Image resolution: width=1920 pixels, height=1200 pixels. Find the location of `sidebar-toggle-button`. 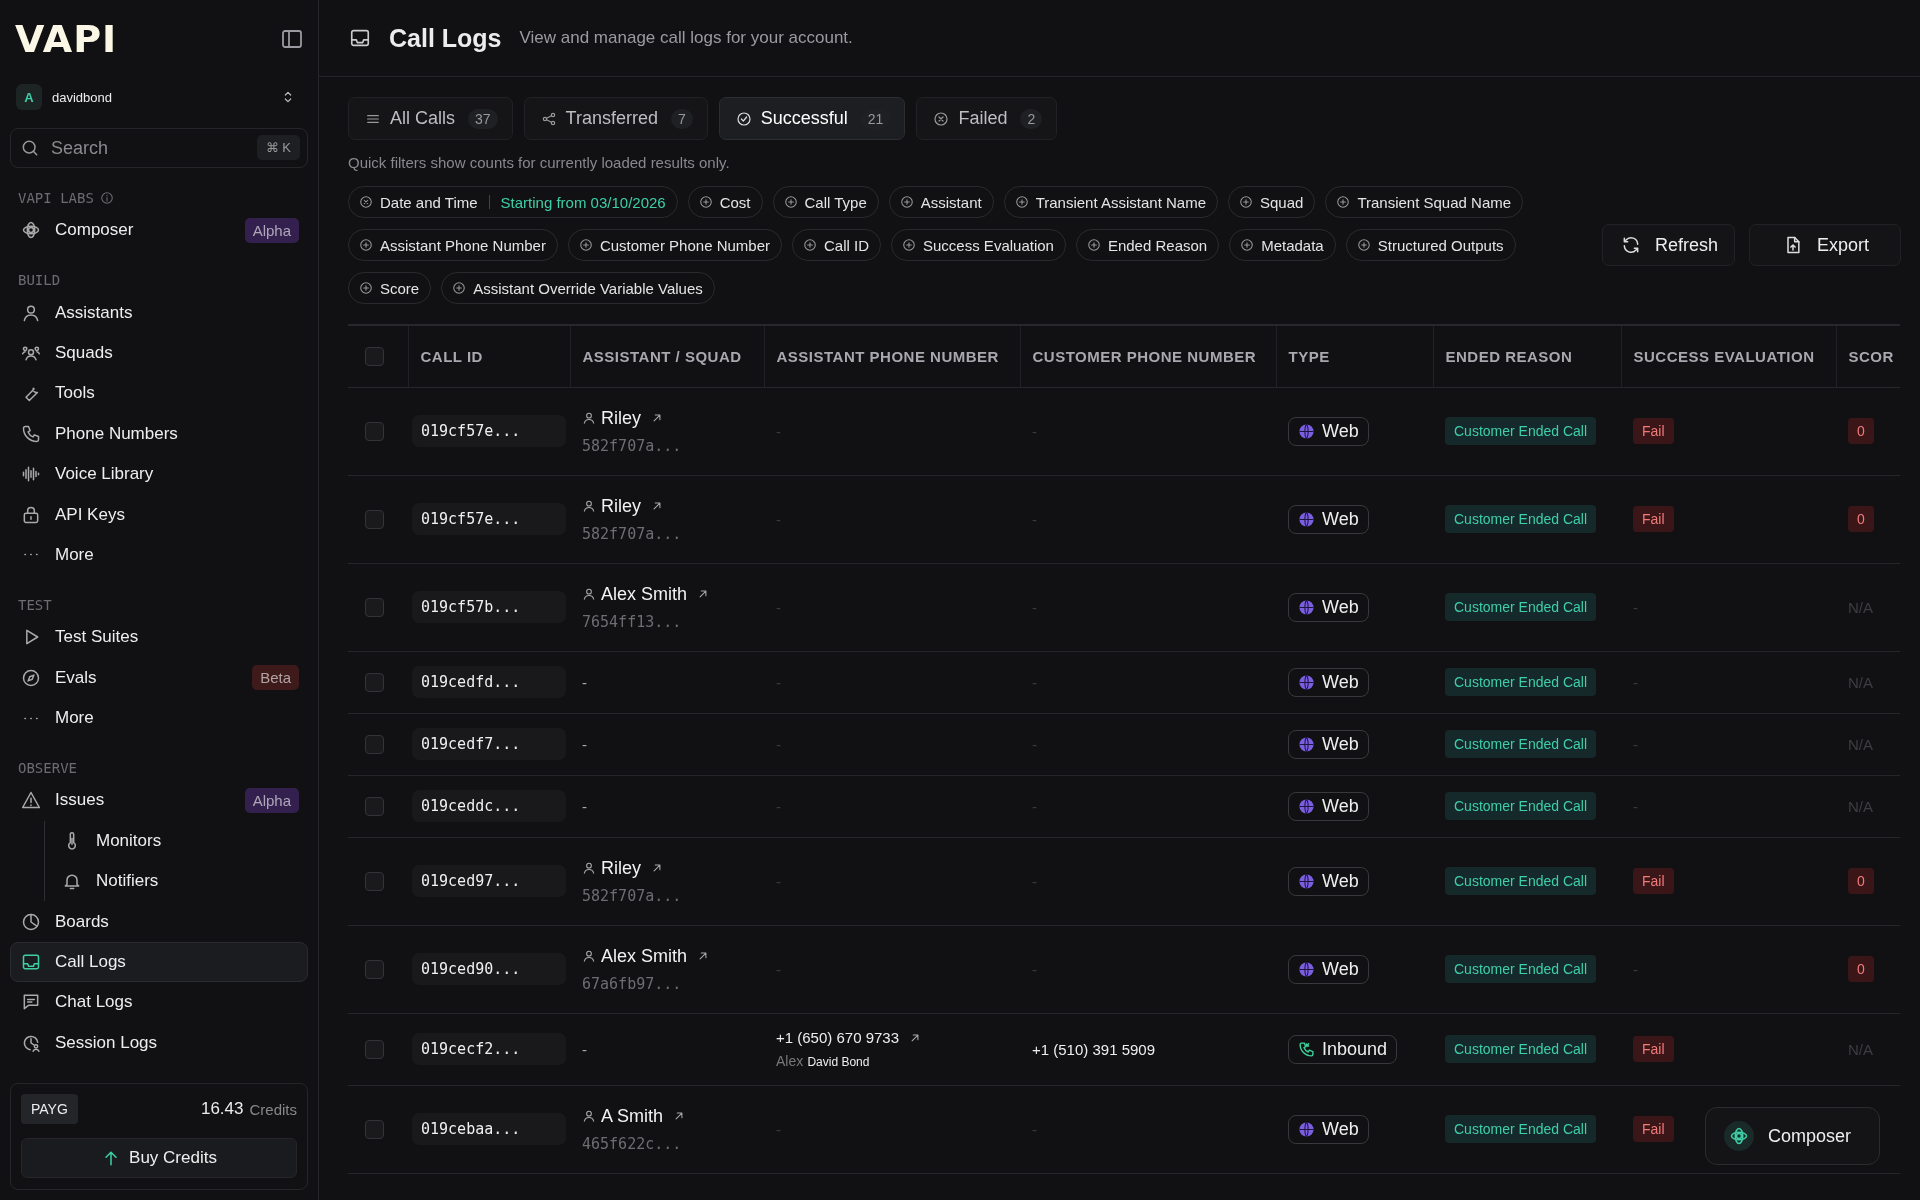

sidebar-toggle-button is located at coordinates (292, 39).